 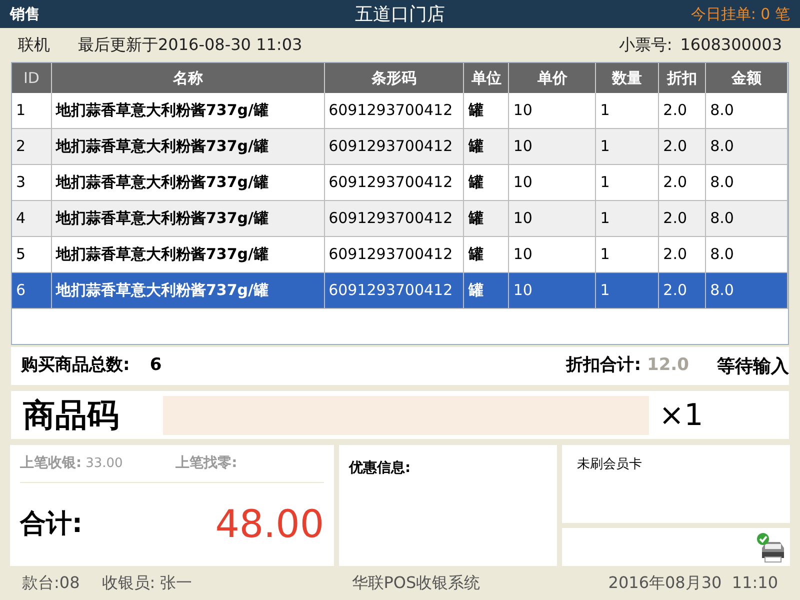 What do you see at coordinates (740, 14) in the screenshot?
I see `pending-orders: 今日挂单: 0 笔` at bounding box center [740, 14].